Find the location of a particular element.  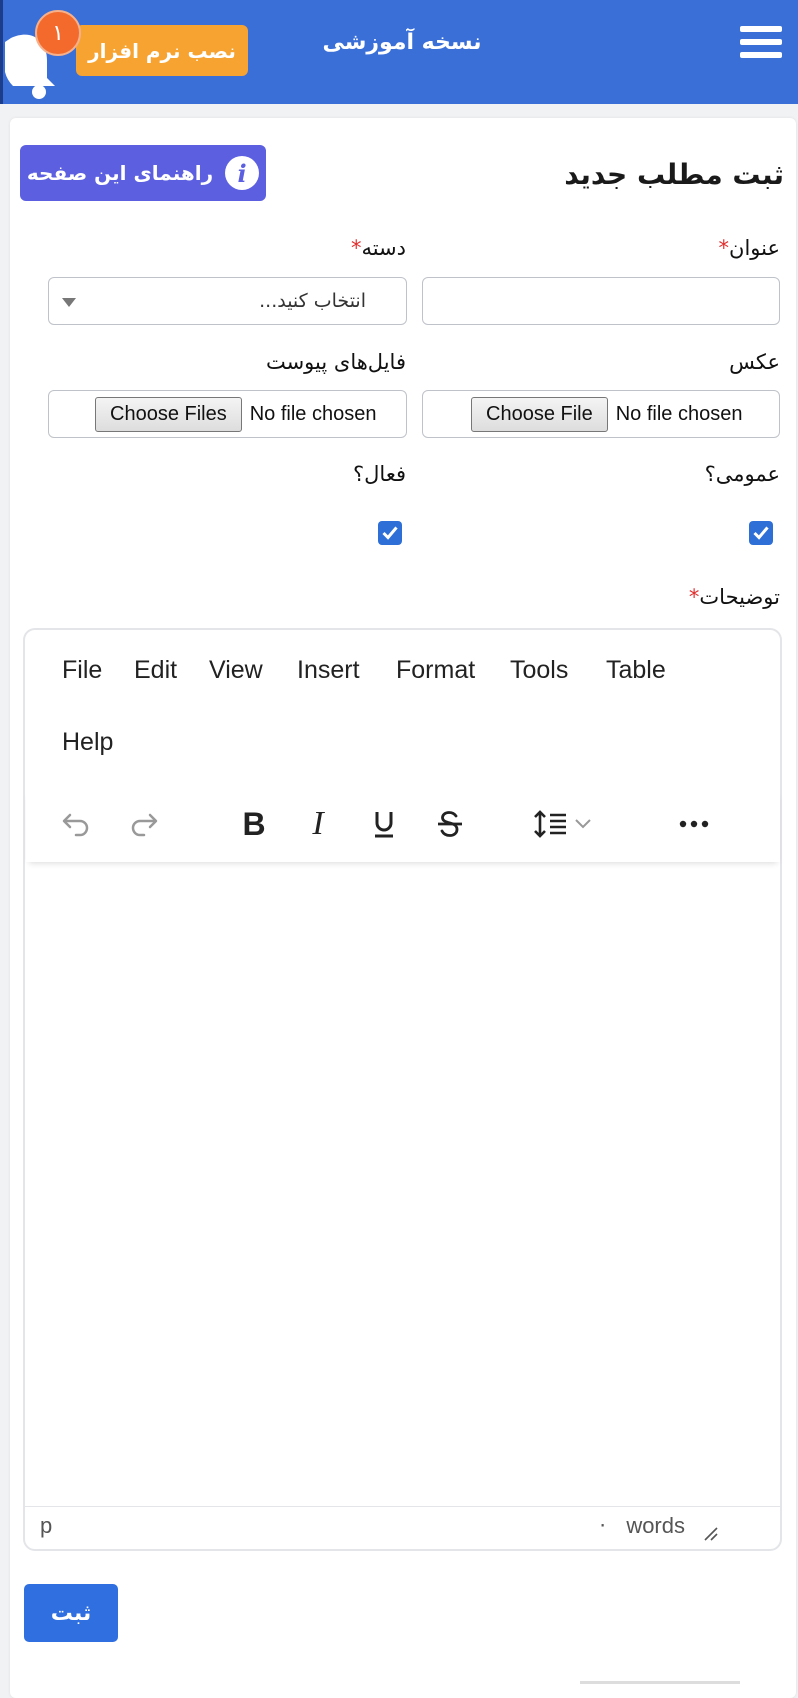

description-field-label: توضیحات* is located at coordinates (734, 597).